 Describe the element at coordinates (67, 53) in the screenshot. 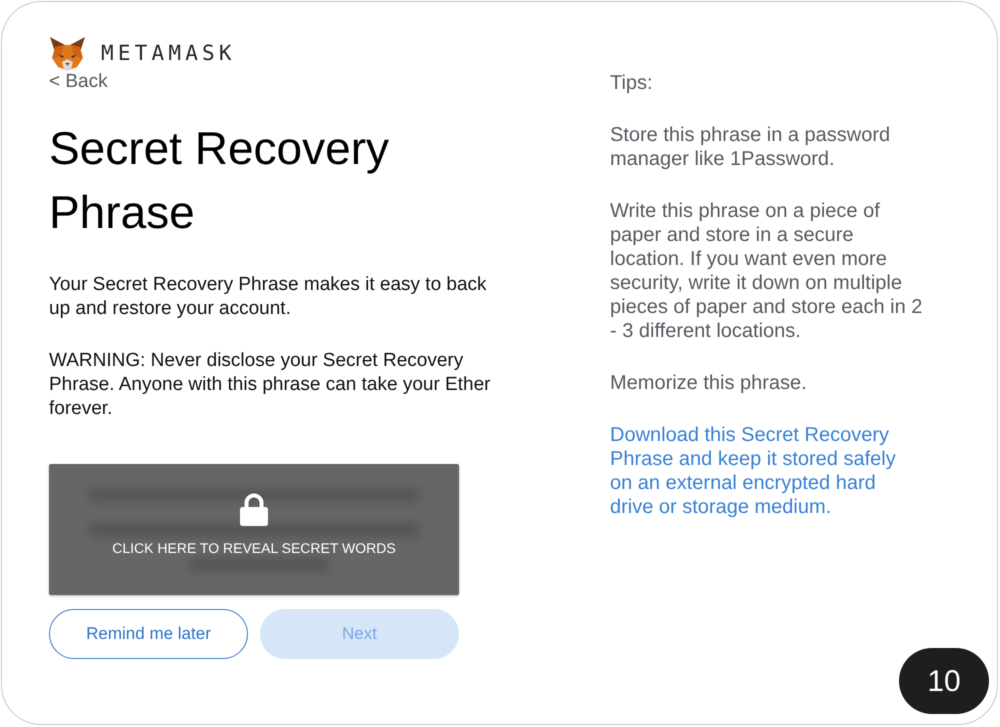

I see `fox-logo-icon` at that location.